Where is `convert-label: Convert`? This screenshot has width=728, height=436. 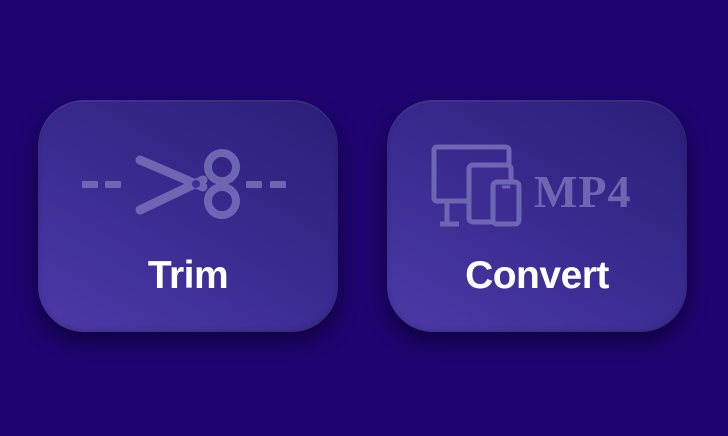 convert-label: Convert is located at coordinates (537, 275).